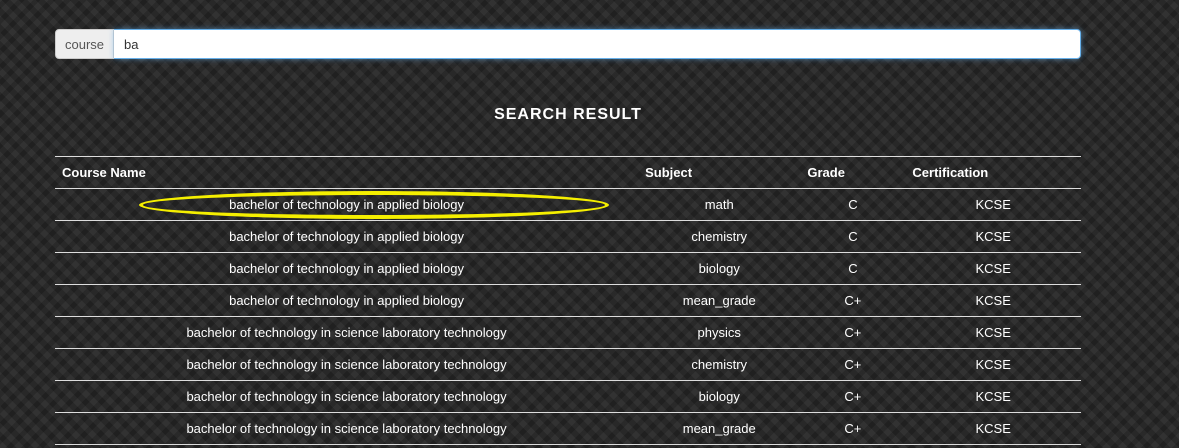  What do you see at coordinates (568, 114) in the screenshot?
I see `search-result-title: SEARCH RESULT` at bounding box center [568, 114].